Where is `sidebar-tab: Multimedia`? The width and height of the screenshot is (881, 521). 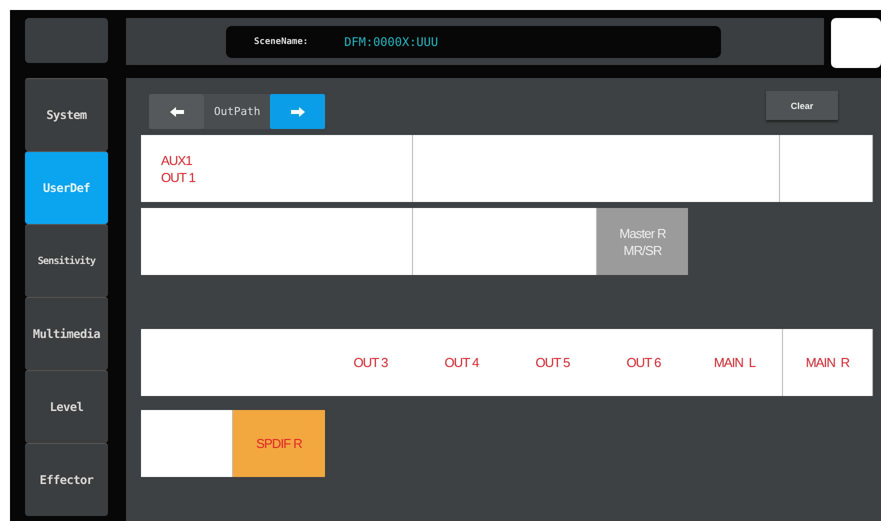 sidebar-tab: Multimedia is located at coordinates (66, 333).